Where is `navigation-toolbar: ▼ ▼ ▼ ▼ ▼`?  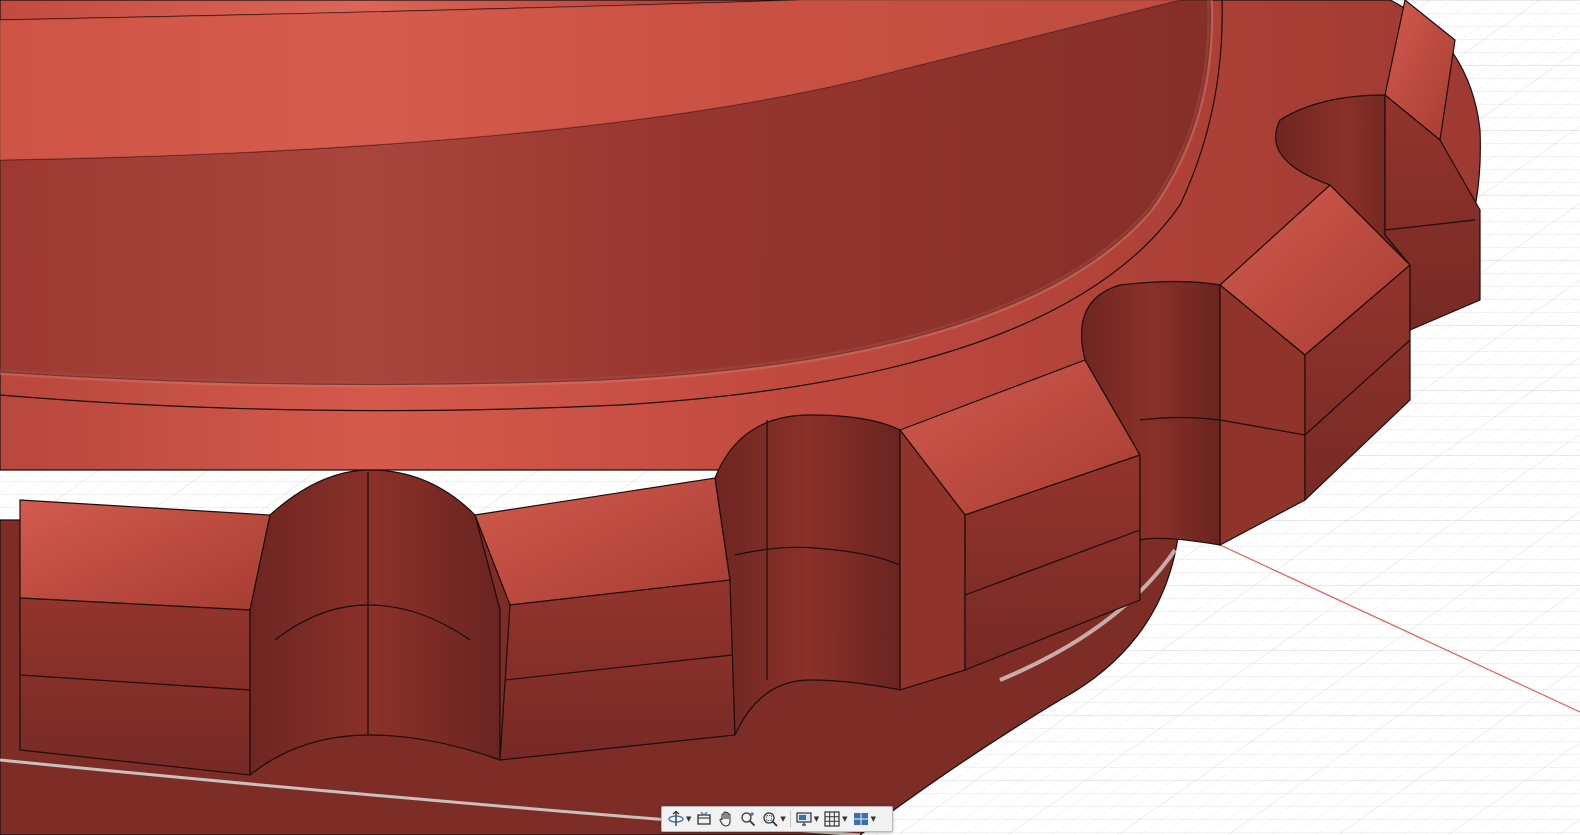
navigation-toolbar: ▼ ▼ ▼ ▼ ▼ is located at coordinates (777, 819).